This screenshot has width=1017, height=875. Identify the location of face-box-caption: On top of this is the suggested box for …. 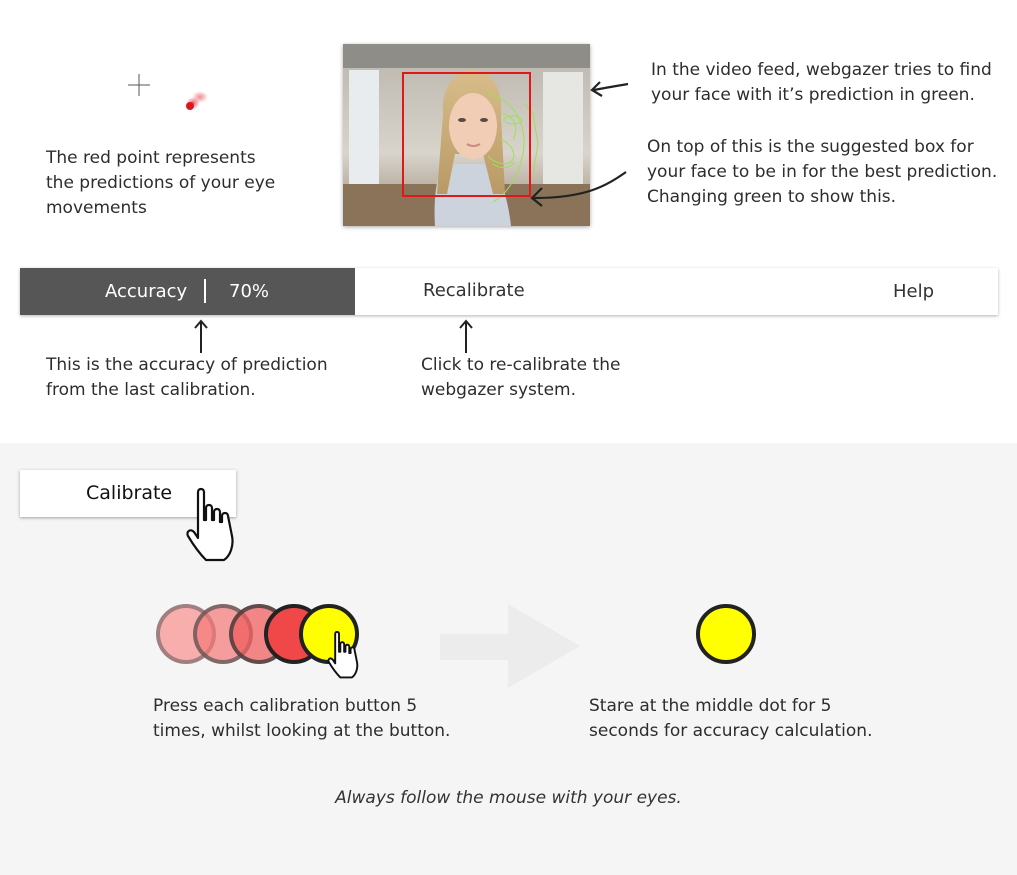
(822, 172).